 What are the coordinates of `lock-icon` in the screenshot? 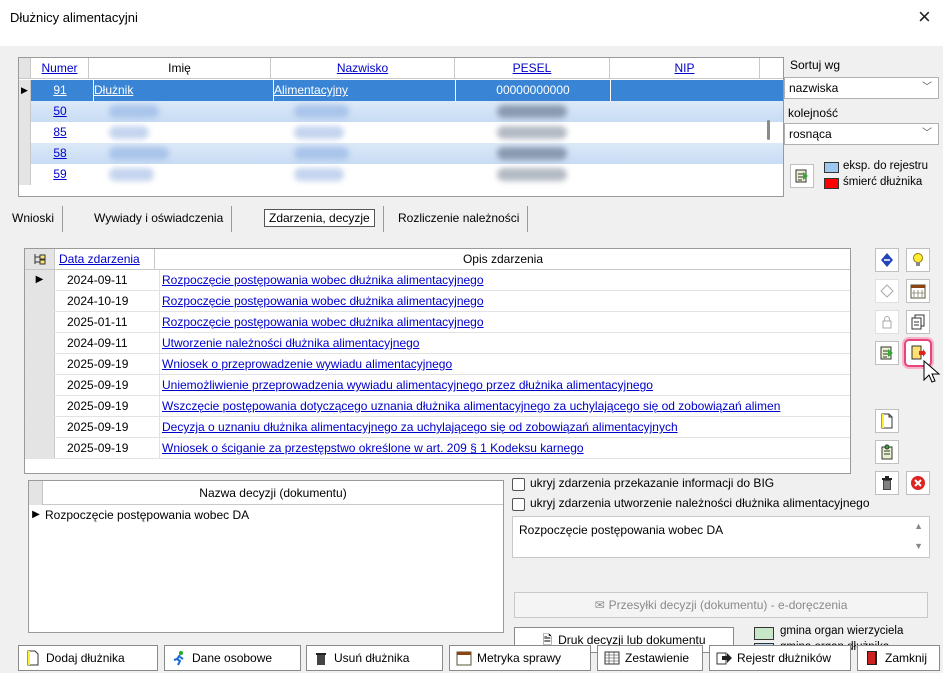 It's located at (887, 322).